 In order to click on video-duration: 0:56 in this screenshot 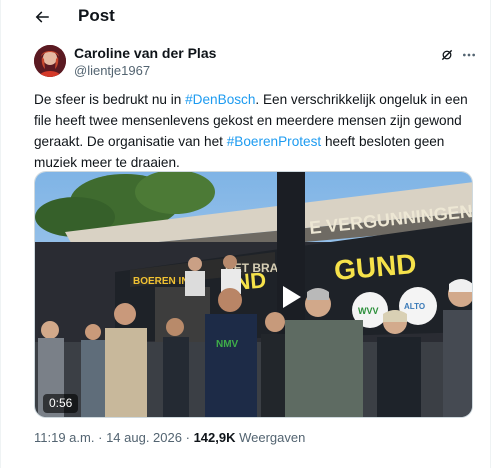, I will do `click(61, 403)`.